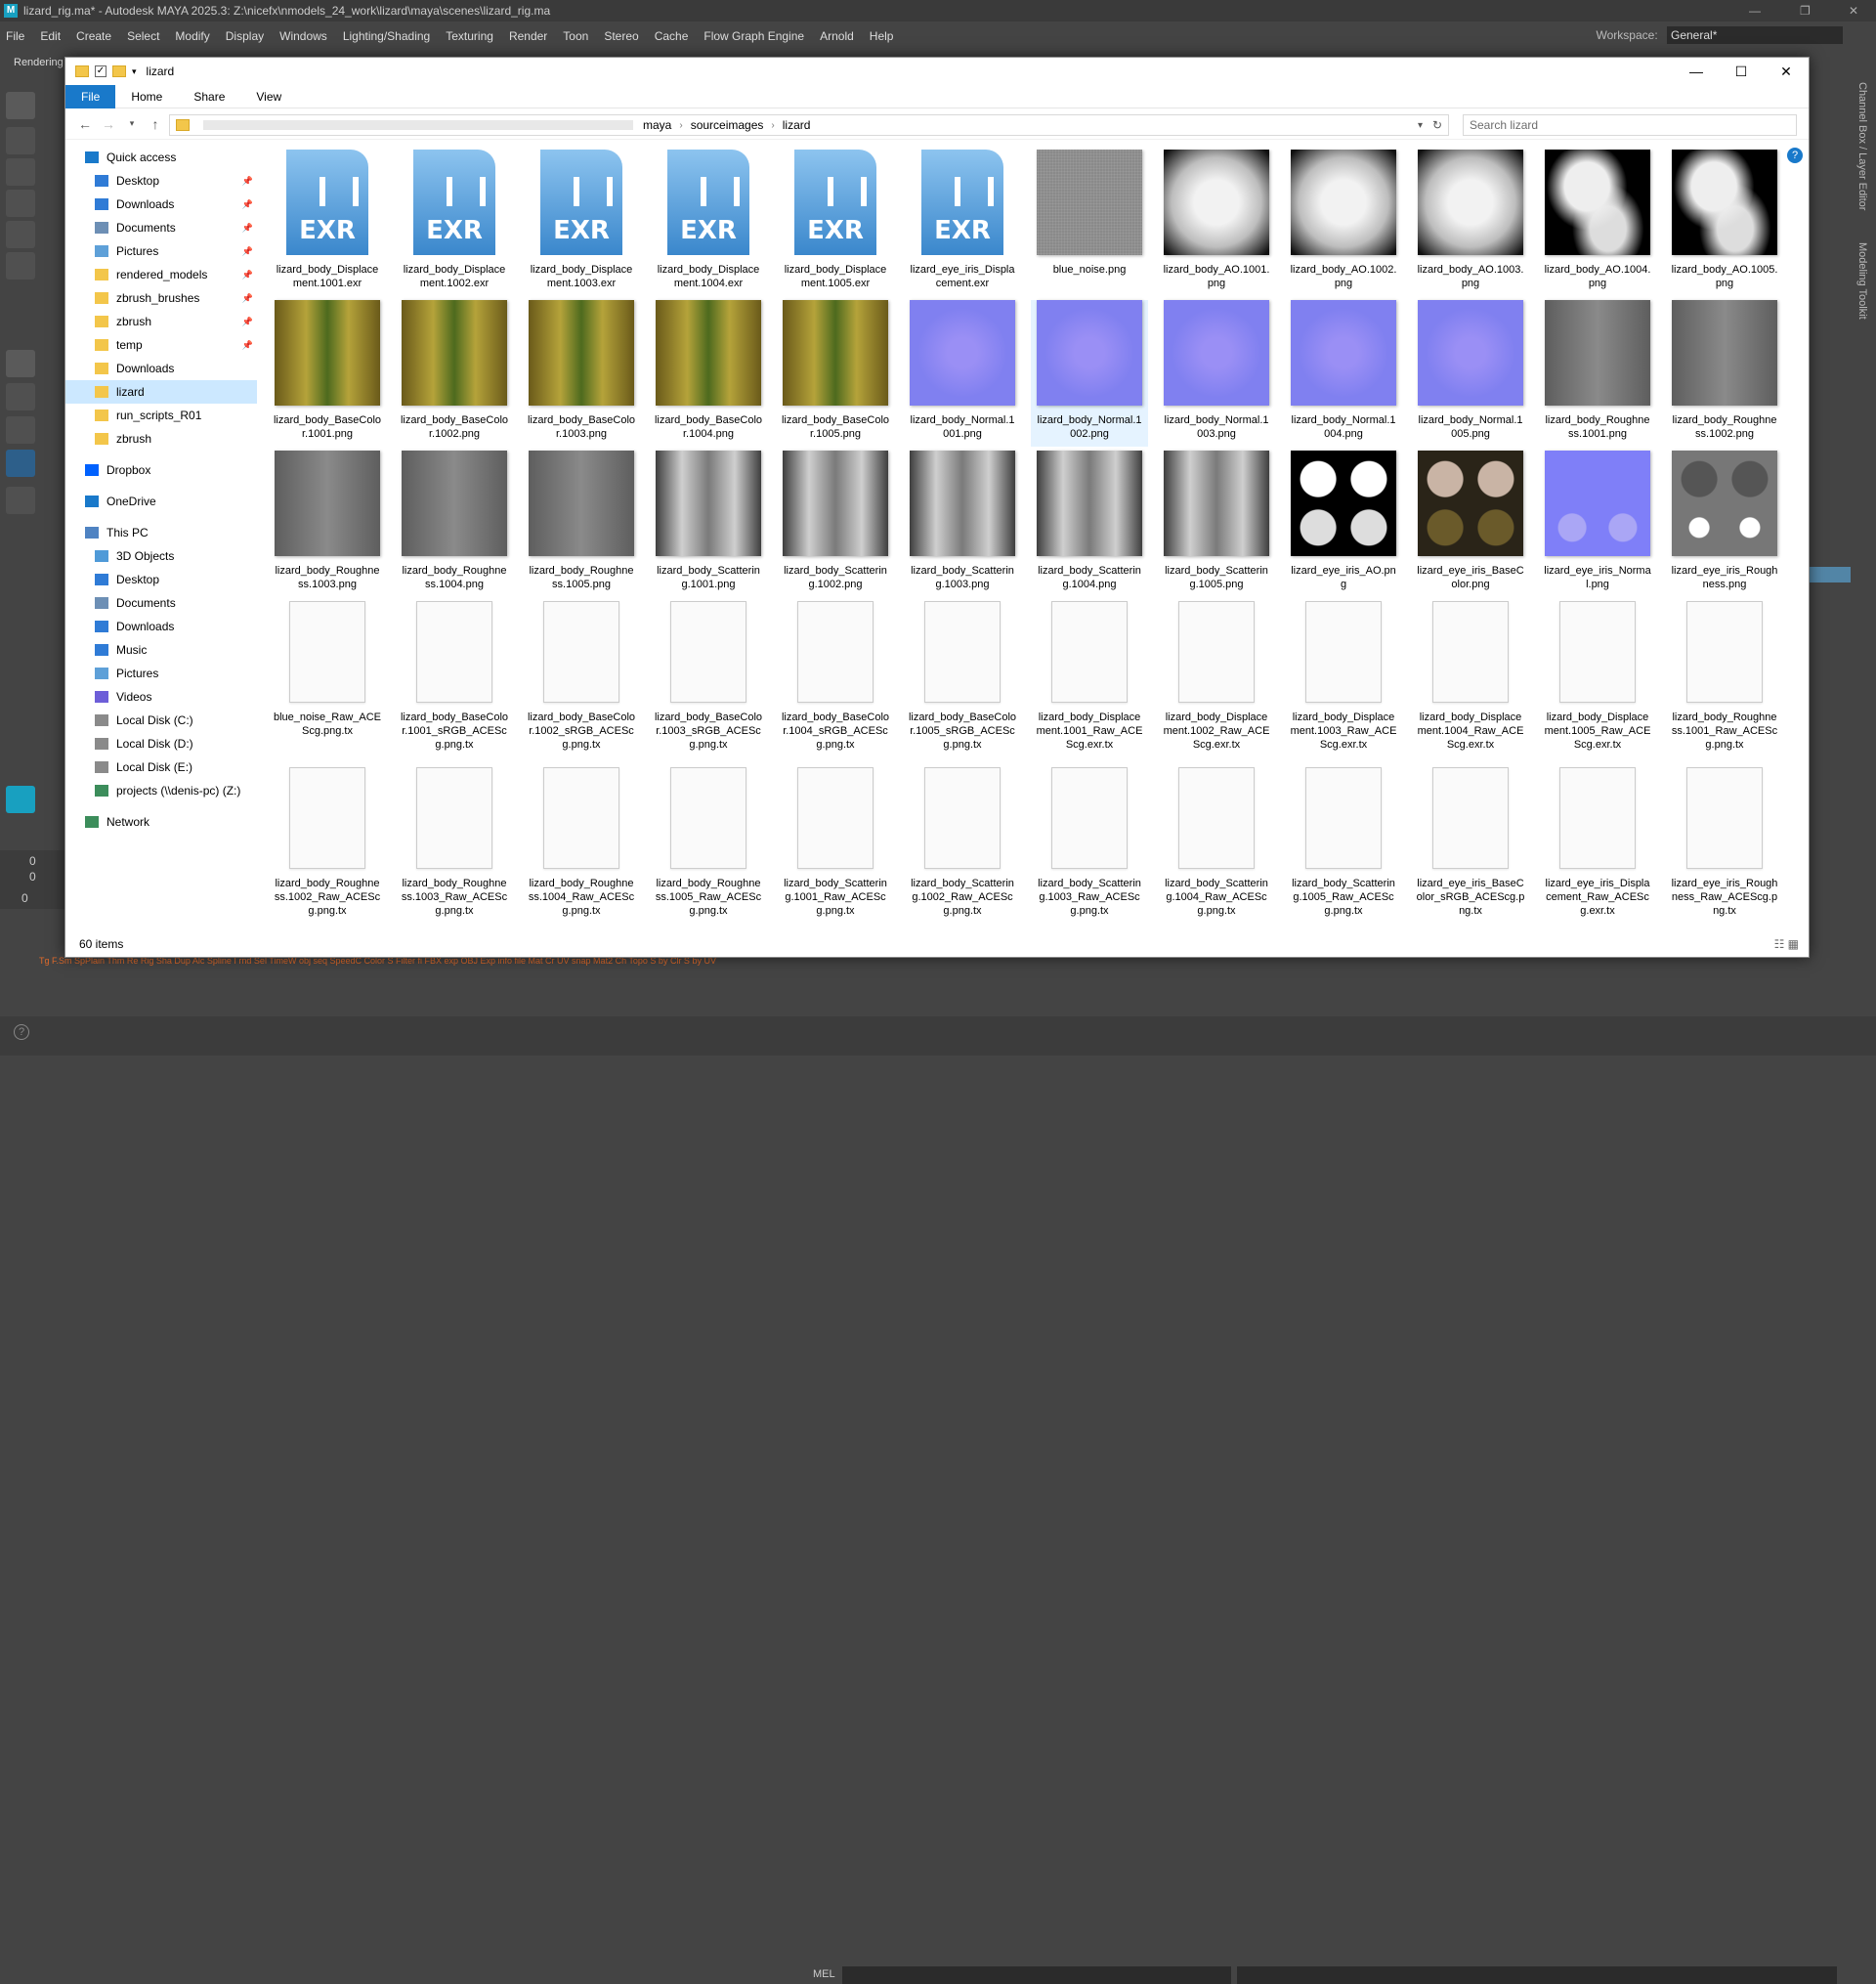  Describe the element at coordinates (581, 374) in the screenshot. I see `file-item: lizard_body_BaseColor.1003.png` at that location.